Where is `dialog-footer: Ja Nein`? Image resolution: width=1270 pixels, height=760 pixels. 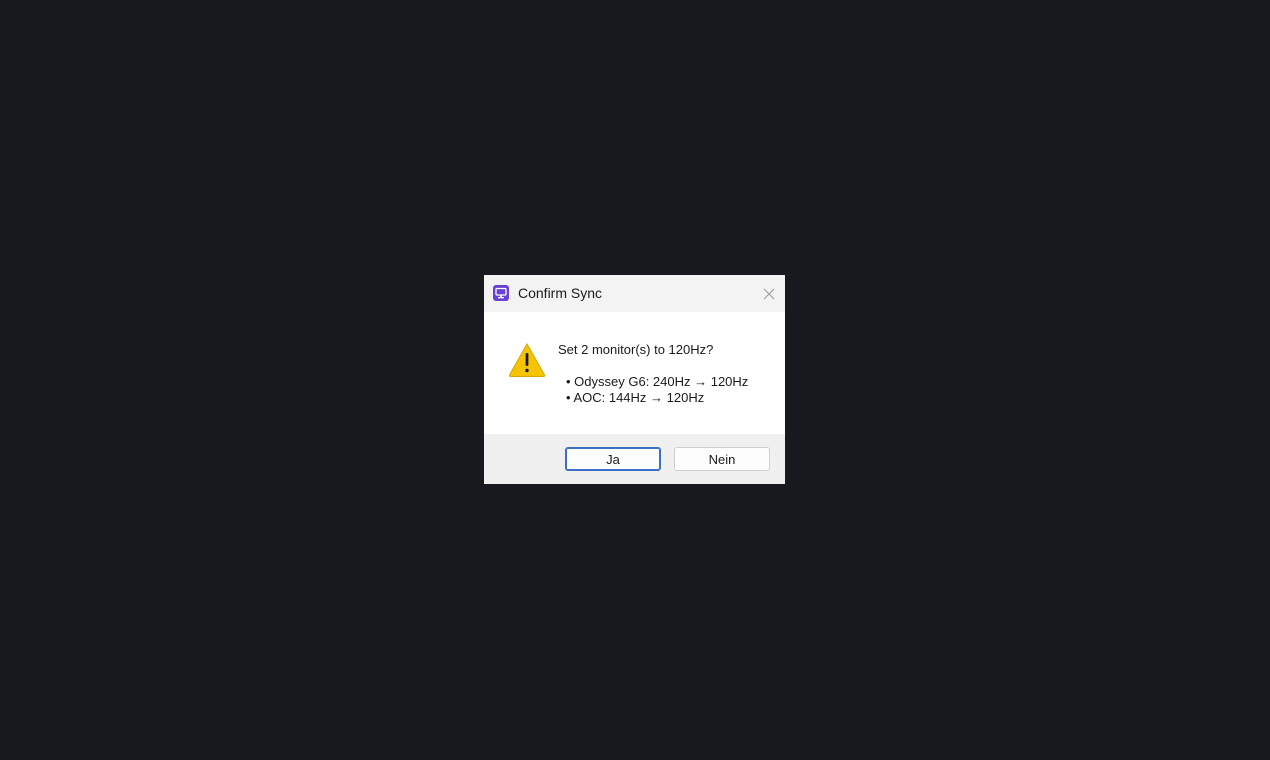
dialog-footer: Ja Nein is located at coordinates (634, 459).